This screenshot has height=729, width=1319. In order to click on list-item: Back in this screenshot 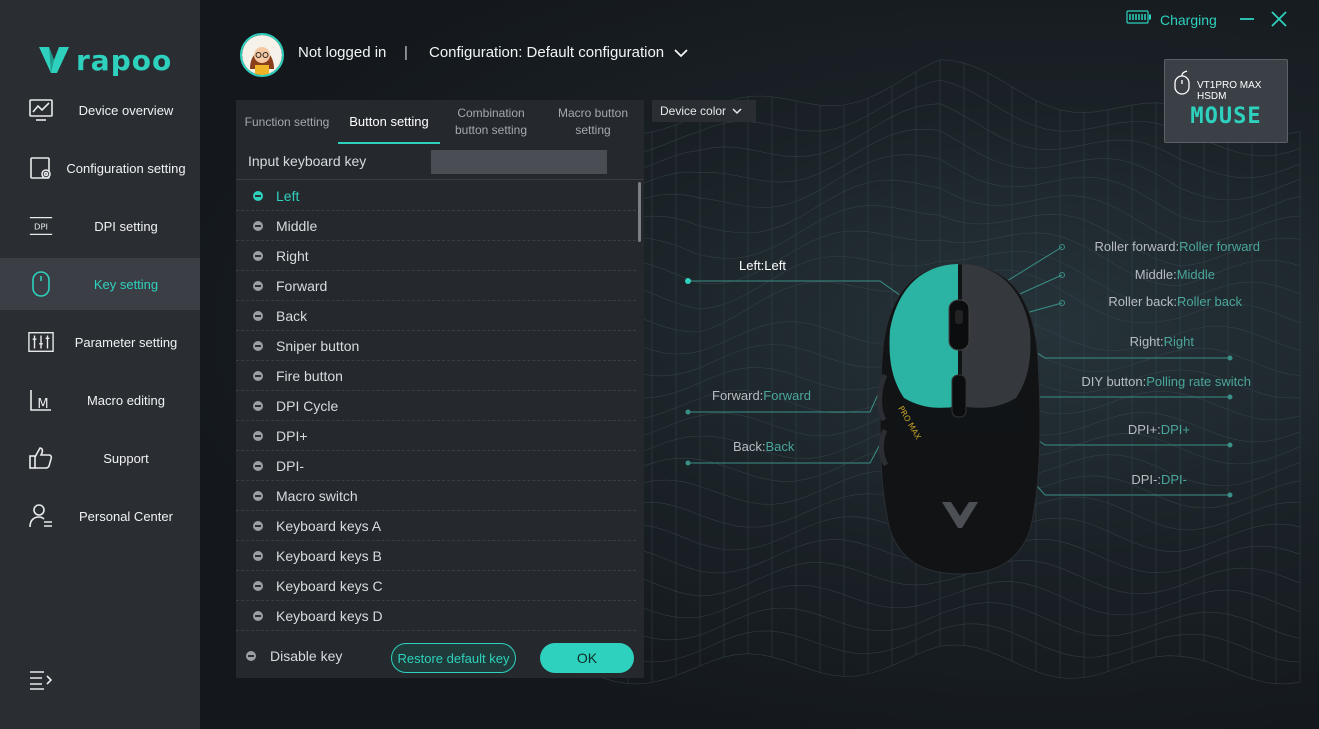, I will do `click(436, 316)`.